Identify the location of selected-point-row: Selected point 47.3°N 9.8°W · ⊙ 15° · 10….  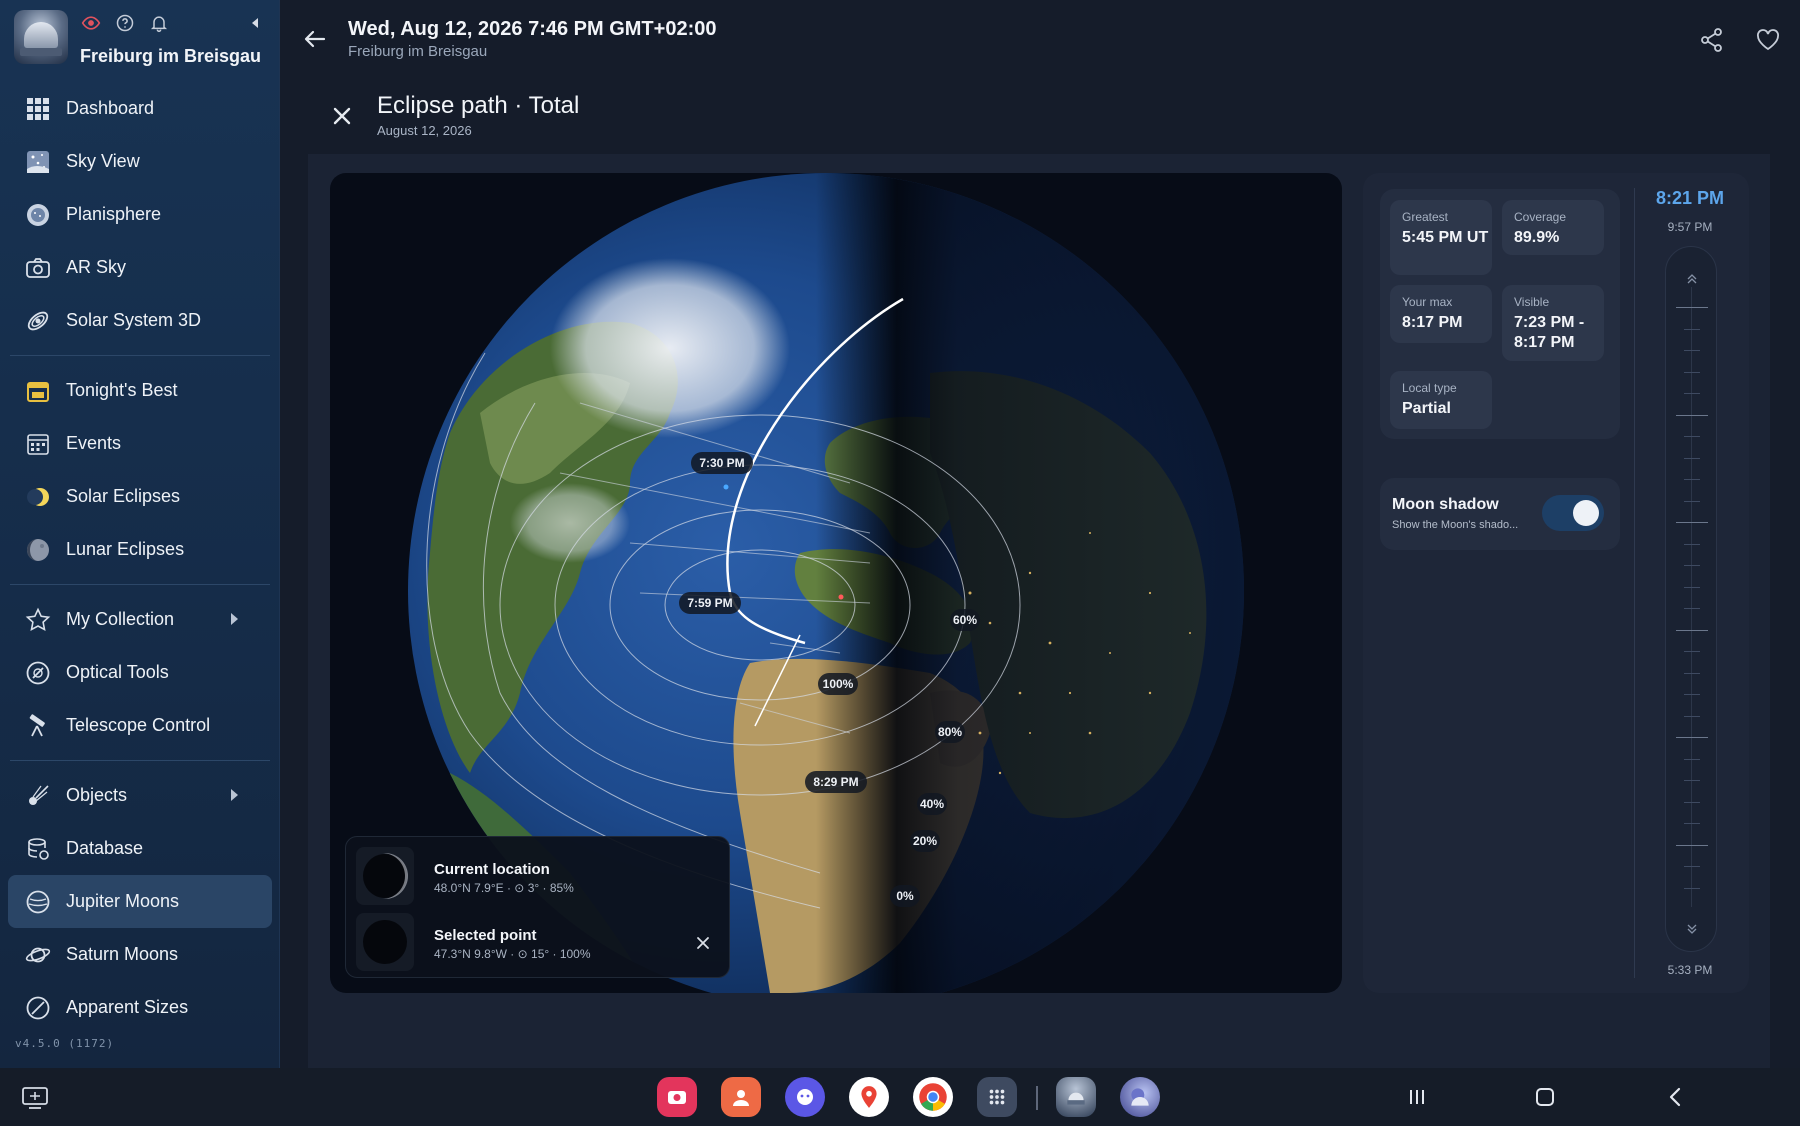
(538, 943).